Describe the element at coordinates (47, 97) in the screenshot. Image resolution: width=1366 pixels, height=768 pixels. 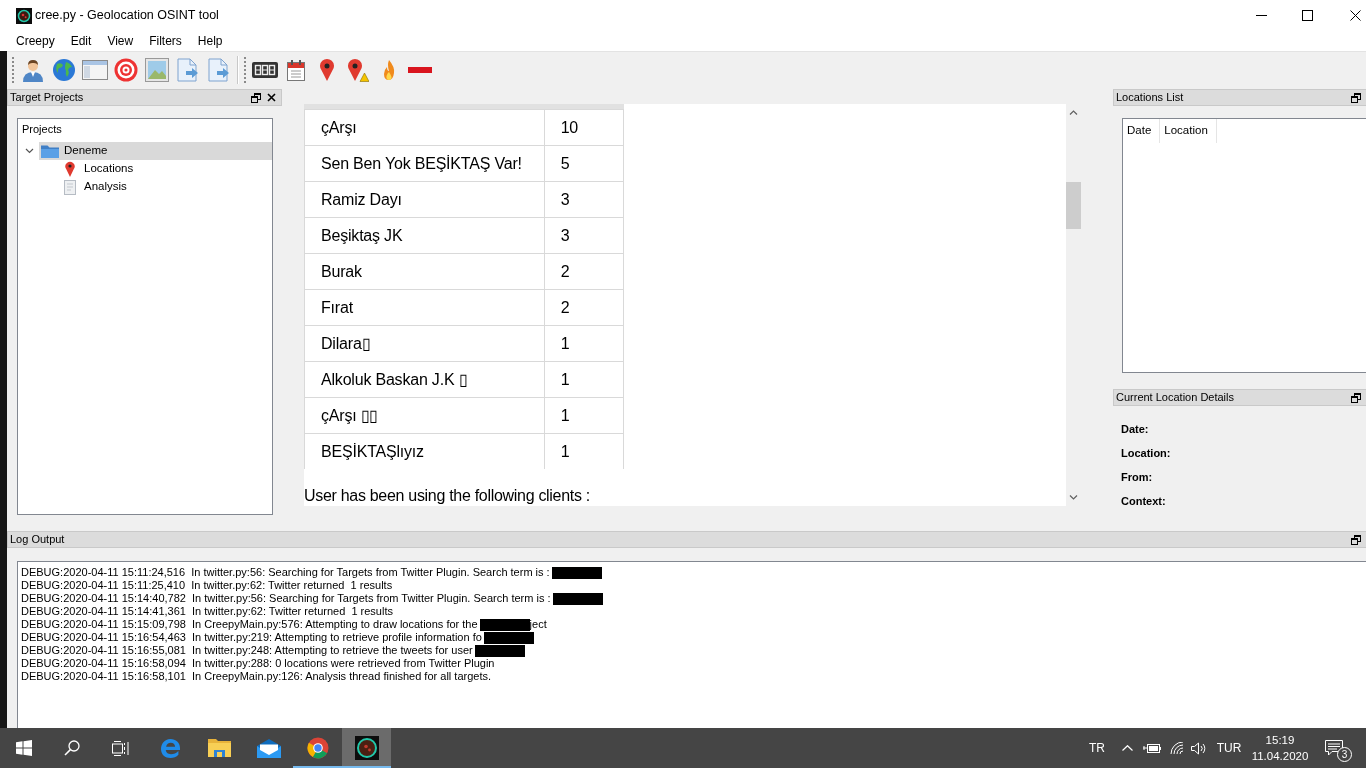
I see `panel-title: Target Projects` at that location.